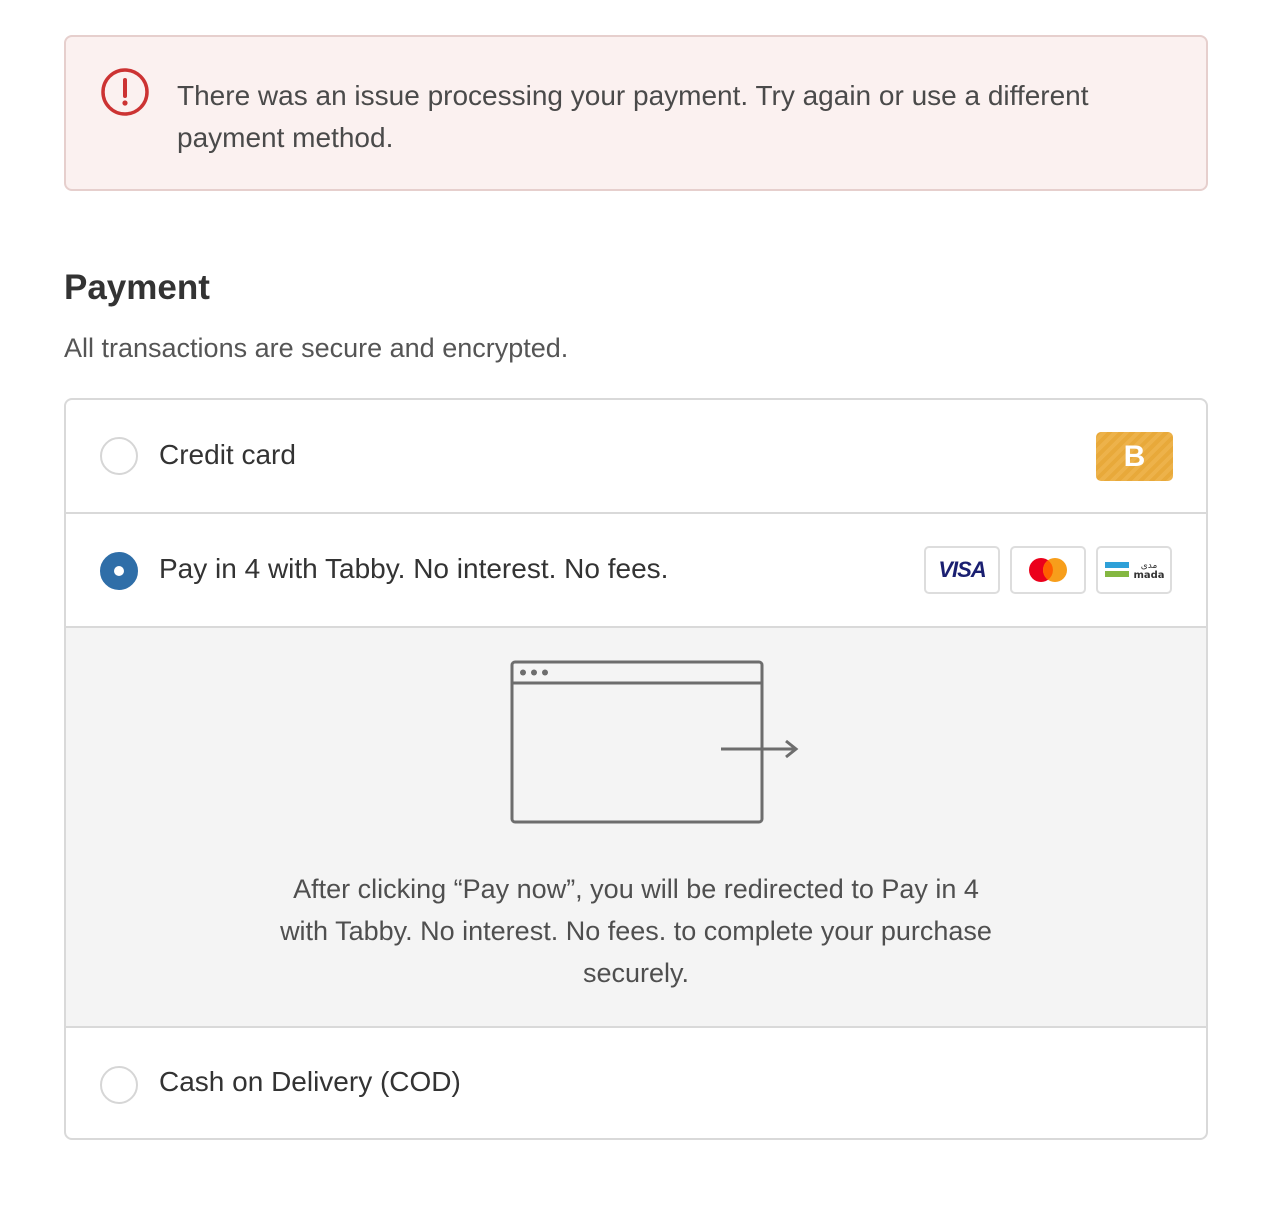  I want to click on card-brand-badge: B, so click(1134, 456).